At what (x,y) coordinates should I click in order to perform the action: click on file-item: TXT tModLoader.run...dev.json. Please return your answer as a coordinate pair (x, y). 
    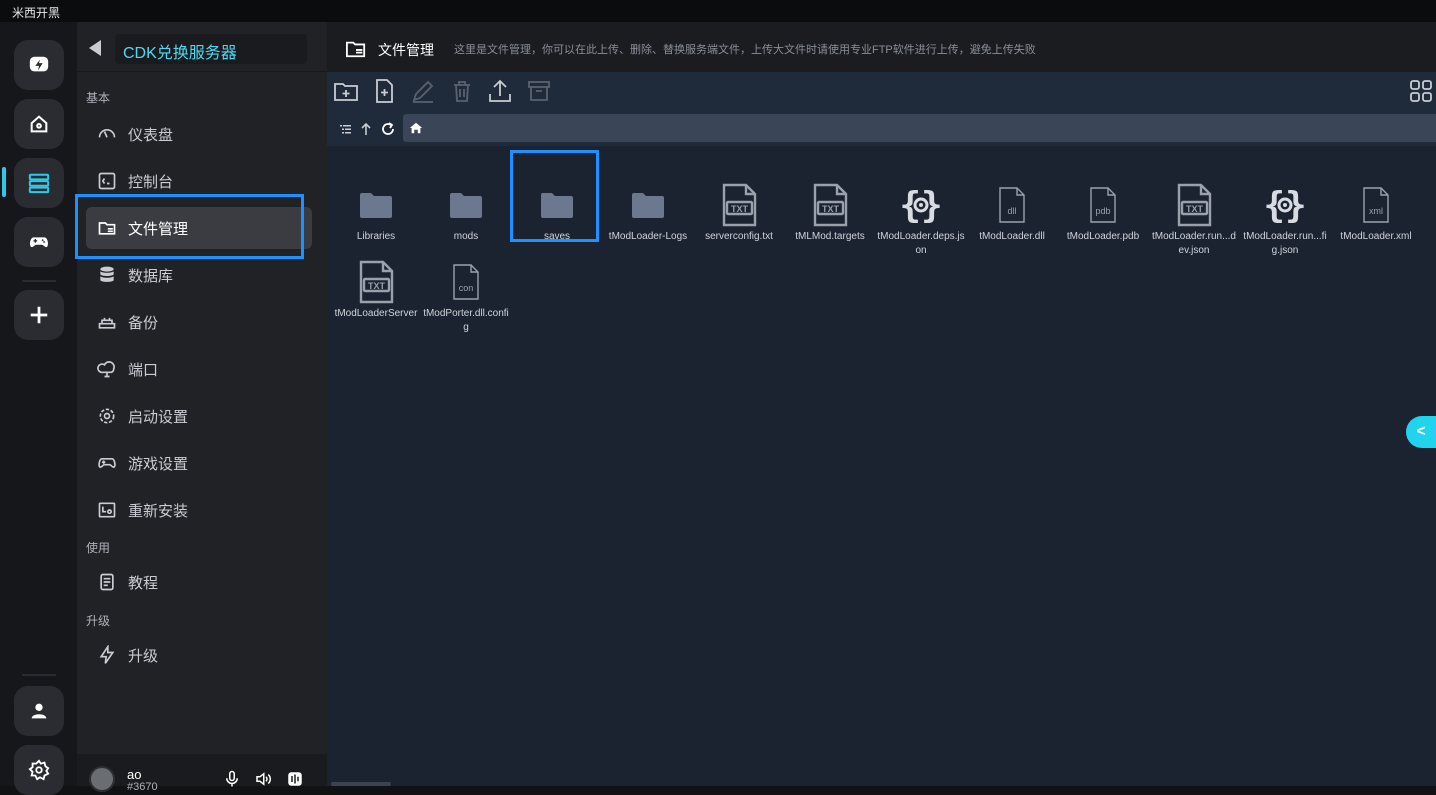
    Looking at the image, I should click on (1194, 220).